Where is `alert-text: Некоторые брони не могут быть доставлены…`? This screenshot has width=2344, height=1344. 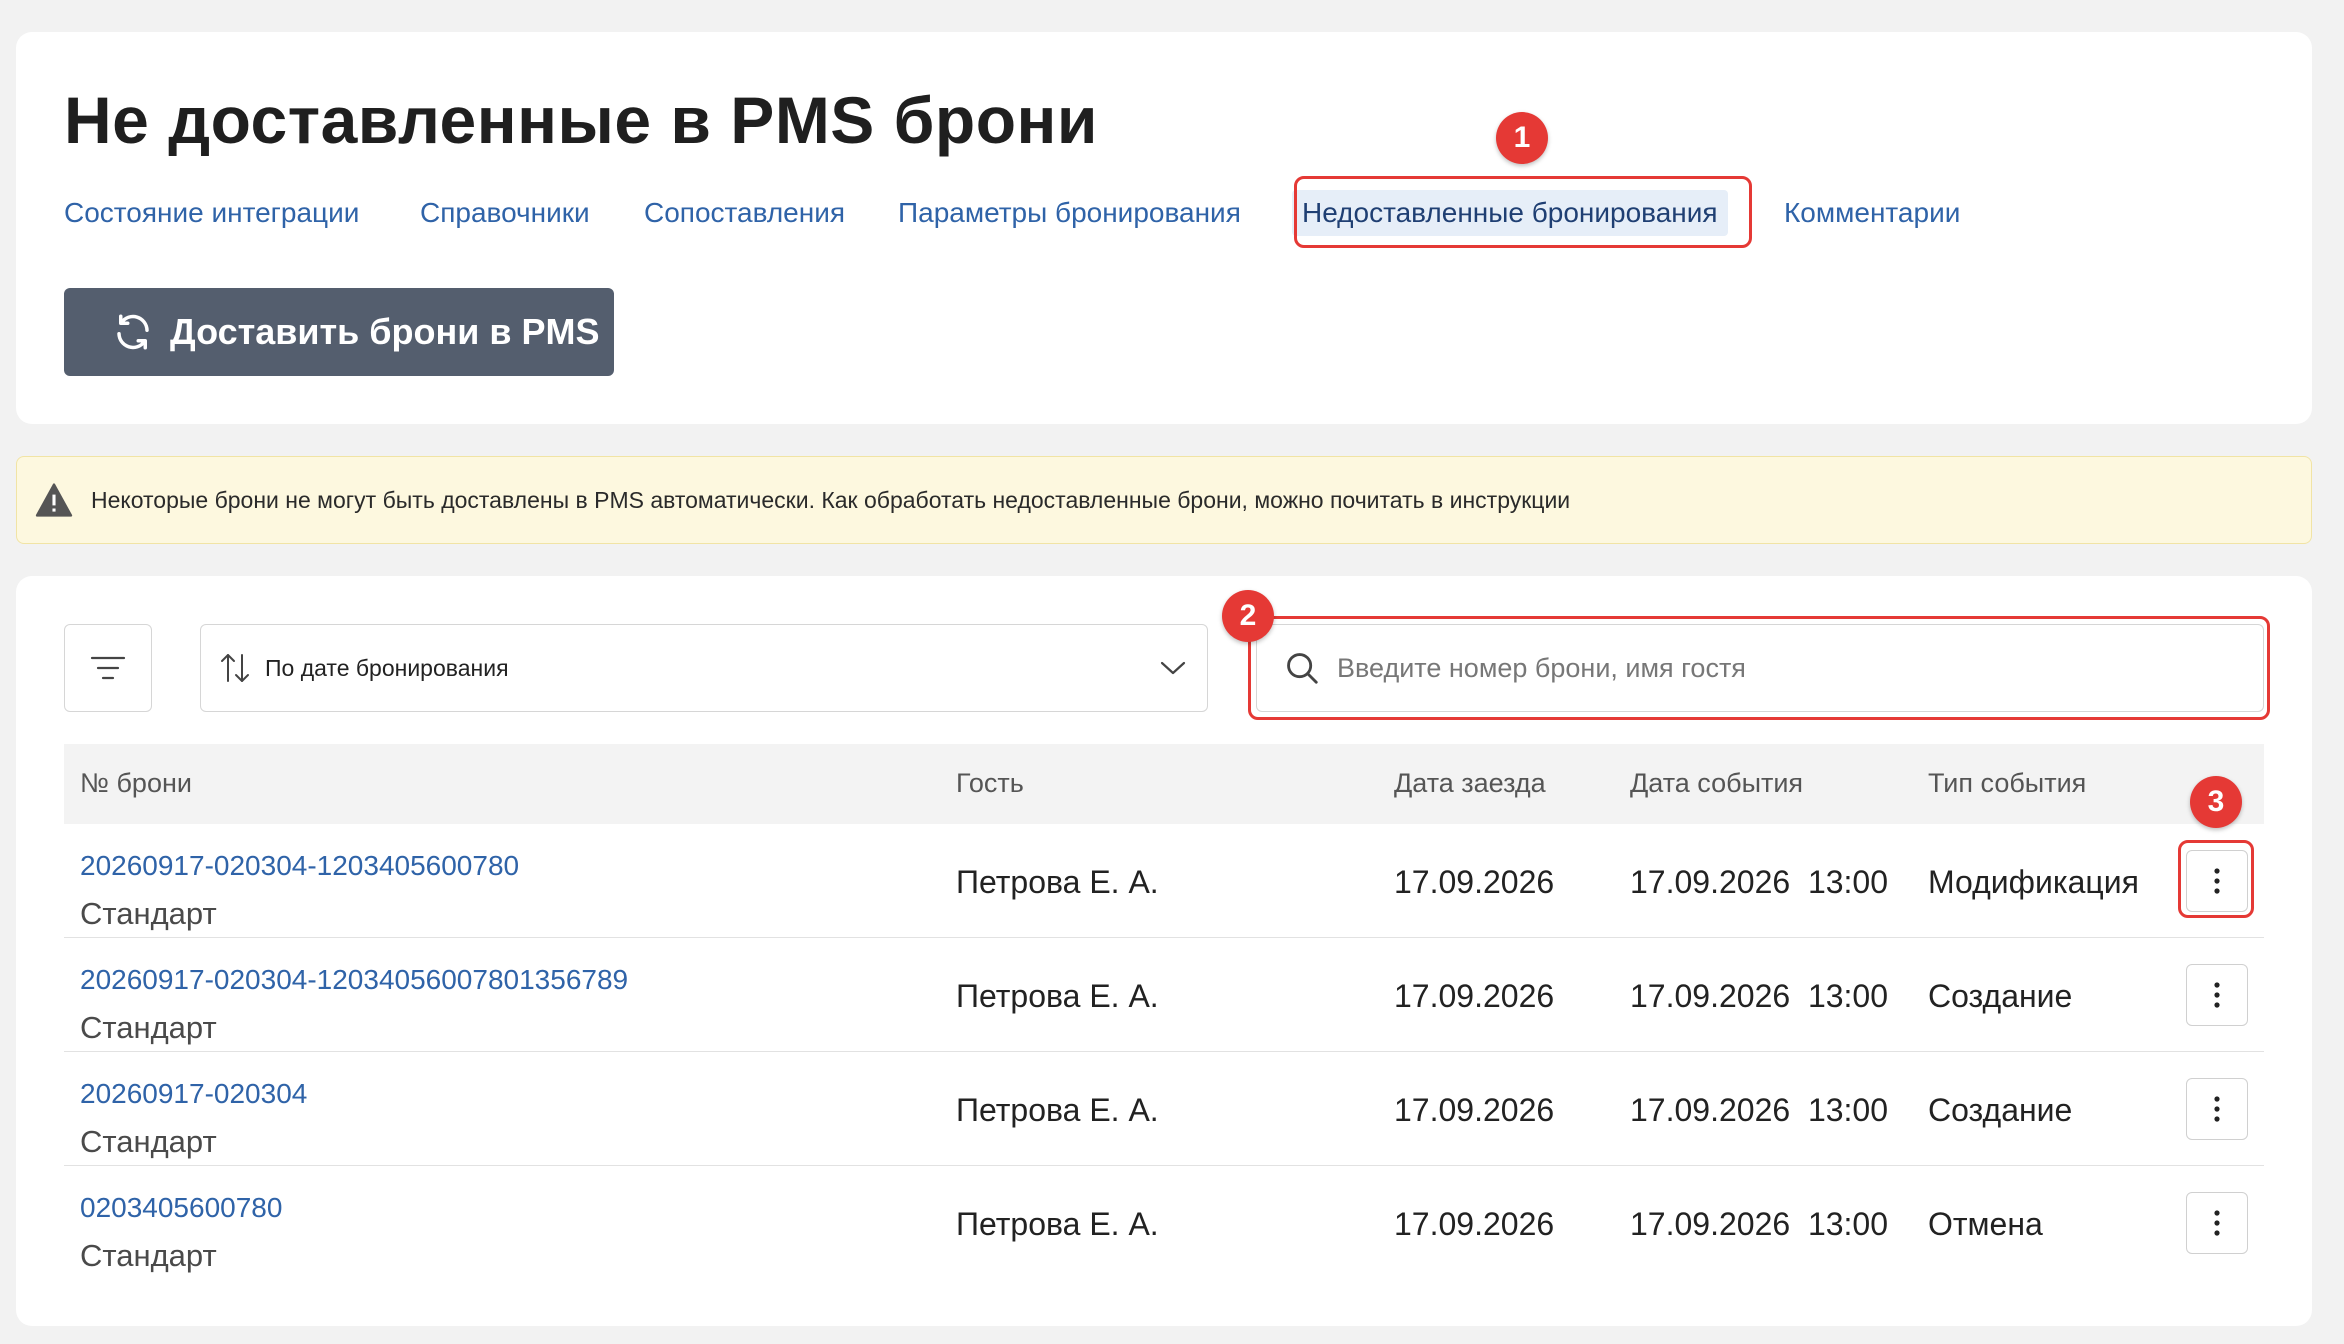 alert-text: Некоторые брони не могут быть доставлены… is located at coordinates (831, 499).